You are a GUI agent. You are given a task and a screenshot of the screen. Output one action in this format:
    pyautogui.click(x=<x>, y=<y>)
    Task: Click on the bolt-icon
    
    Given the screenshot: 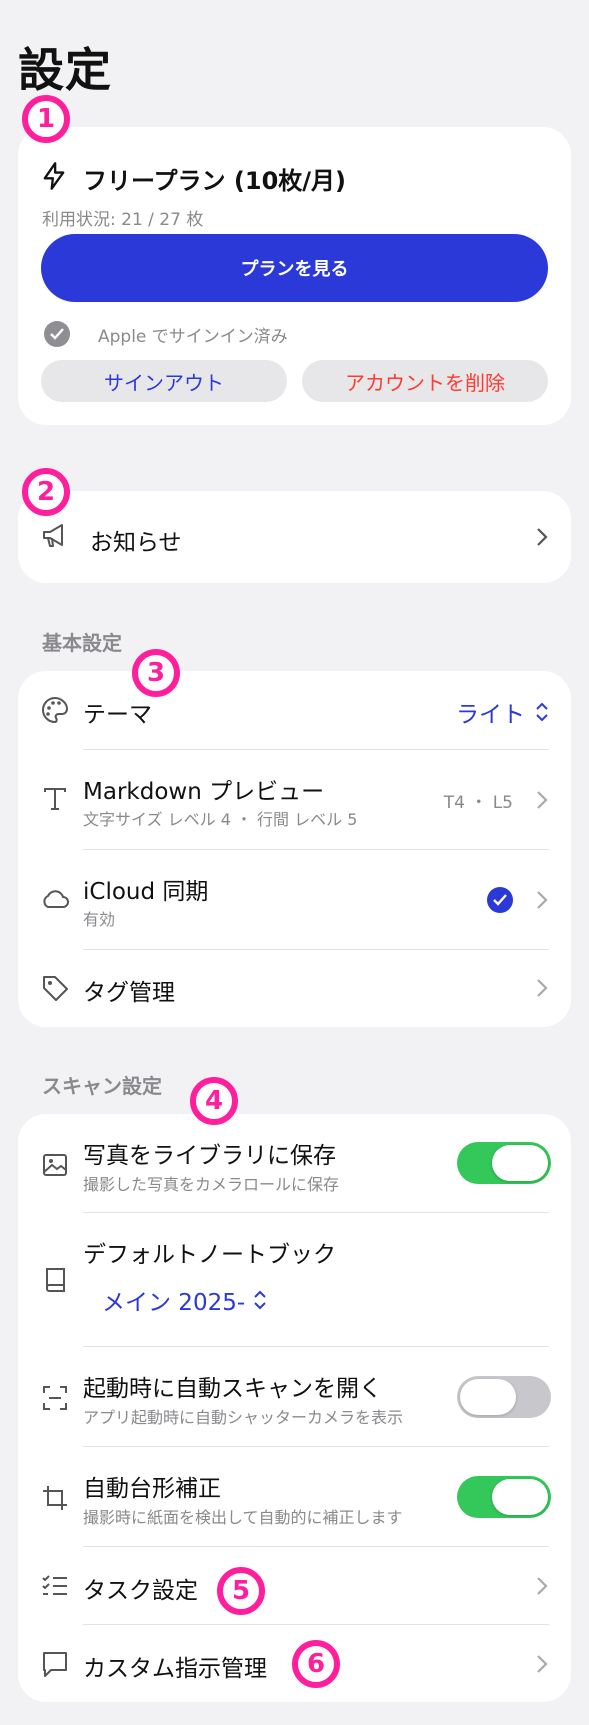 What is the action you would take?
    pyautogui.click(x=54, y=176)
    